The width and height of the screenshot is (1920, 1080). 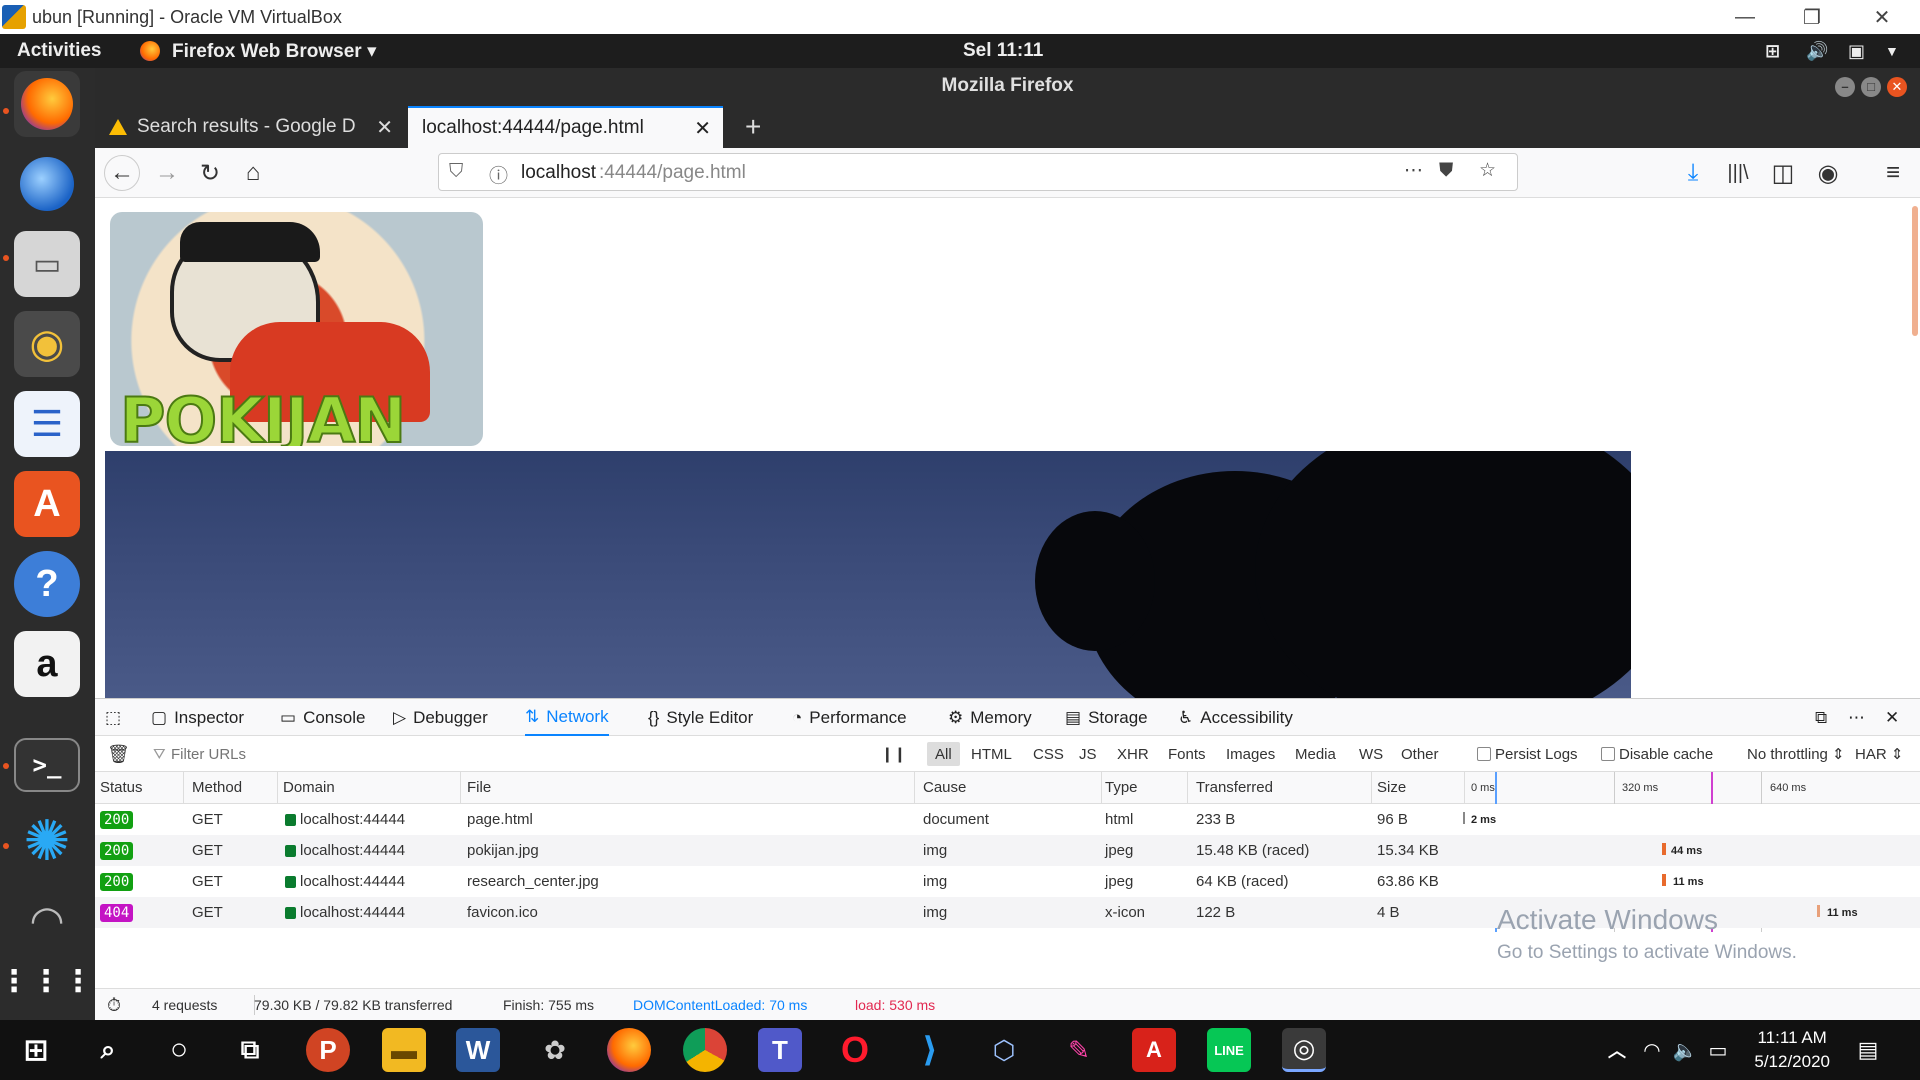 I want to click on vbox-minimize-button: —, so click(x=1745, y=17).